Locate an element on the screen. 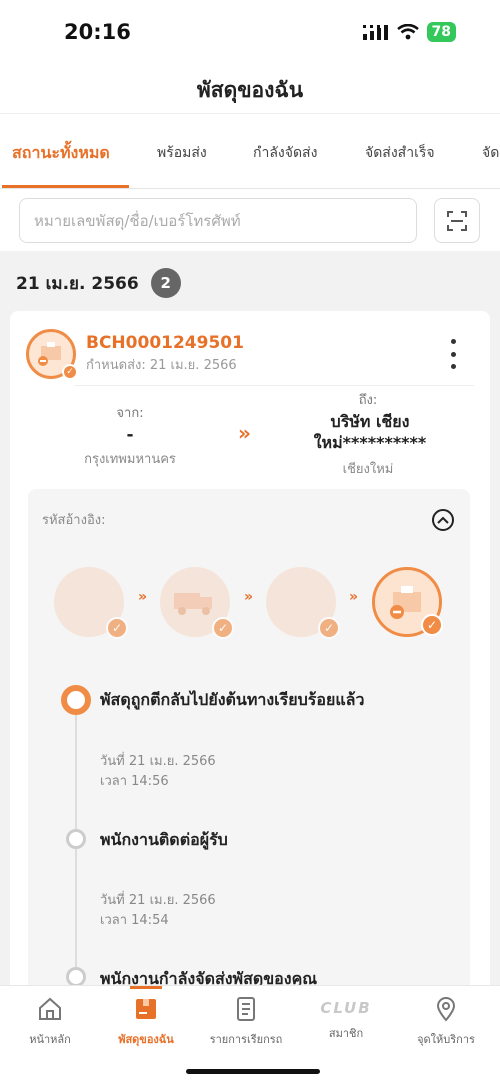 This screenshot has height=1082, width=500. nav-label: จุดให้บริการ is located at coordinates (446, 1039).